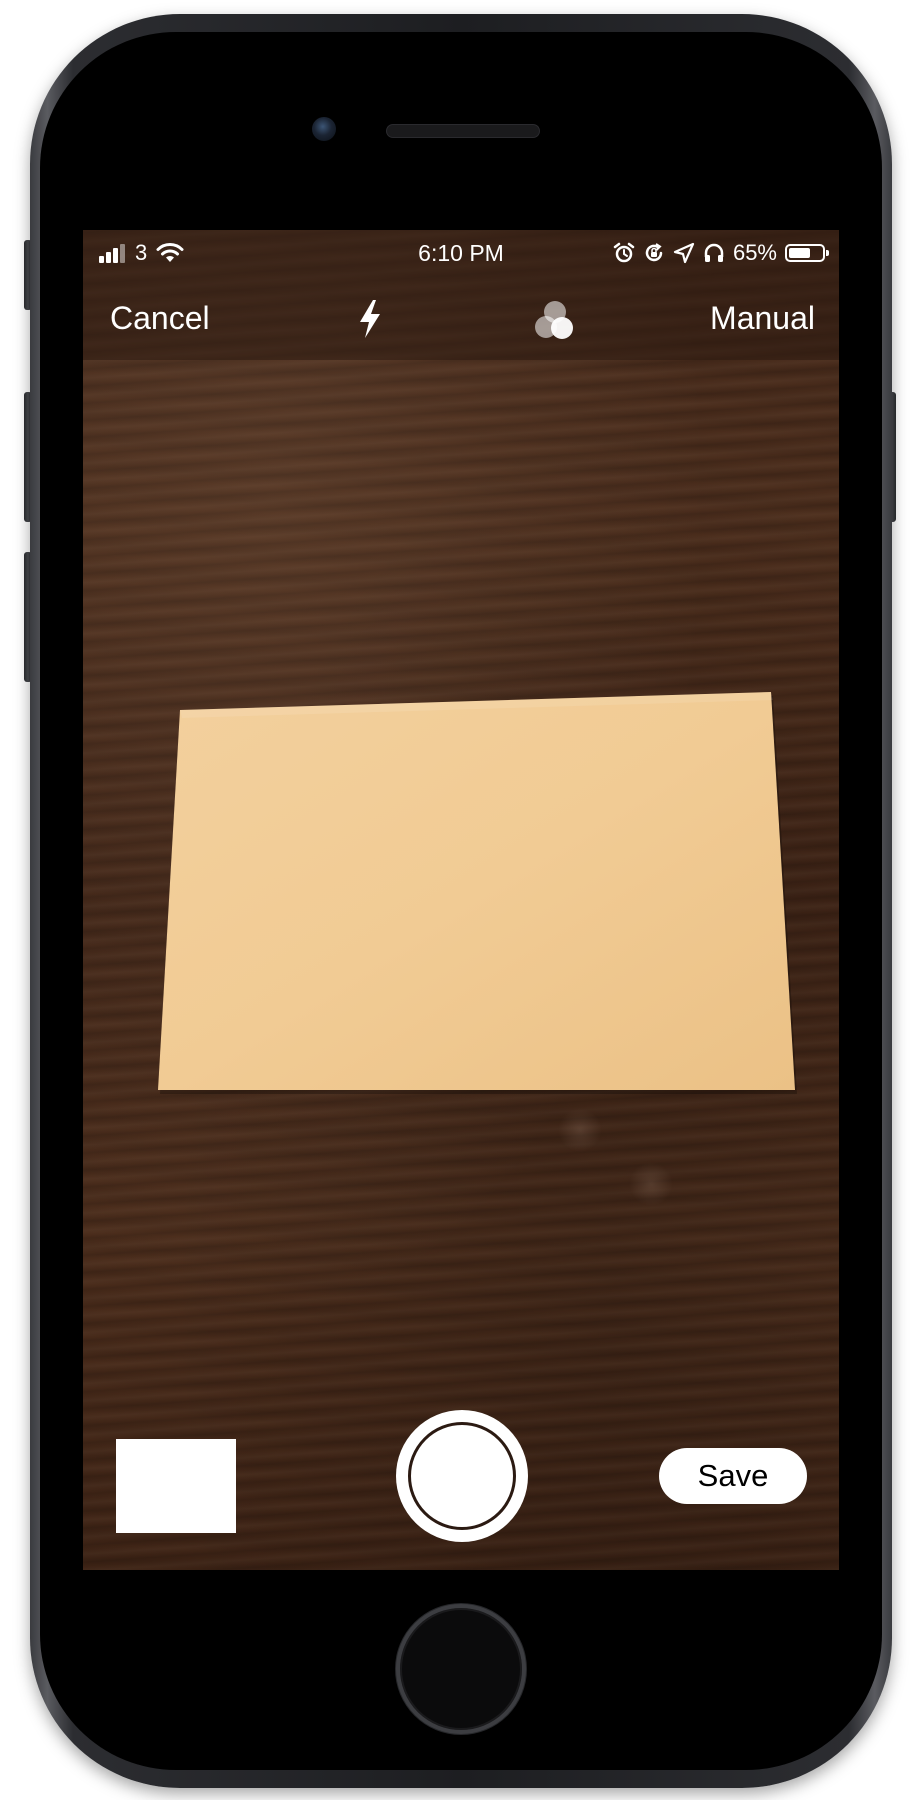 The height and width of the screenshot is (1800, 920). I want to click on manual-button: Manual, so click(762, 318).